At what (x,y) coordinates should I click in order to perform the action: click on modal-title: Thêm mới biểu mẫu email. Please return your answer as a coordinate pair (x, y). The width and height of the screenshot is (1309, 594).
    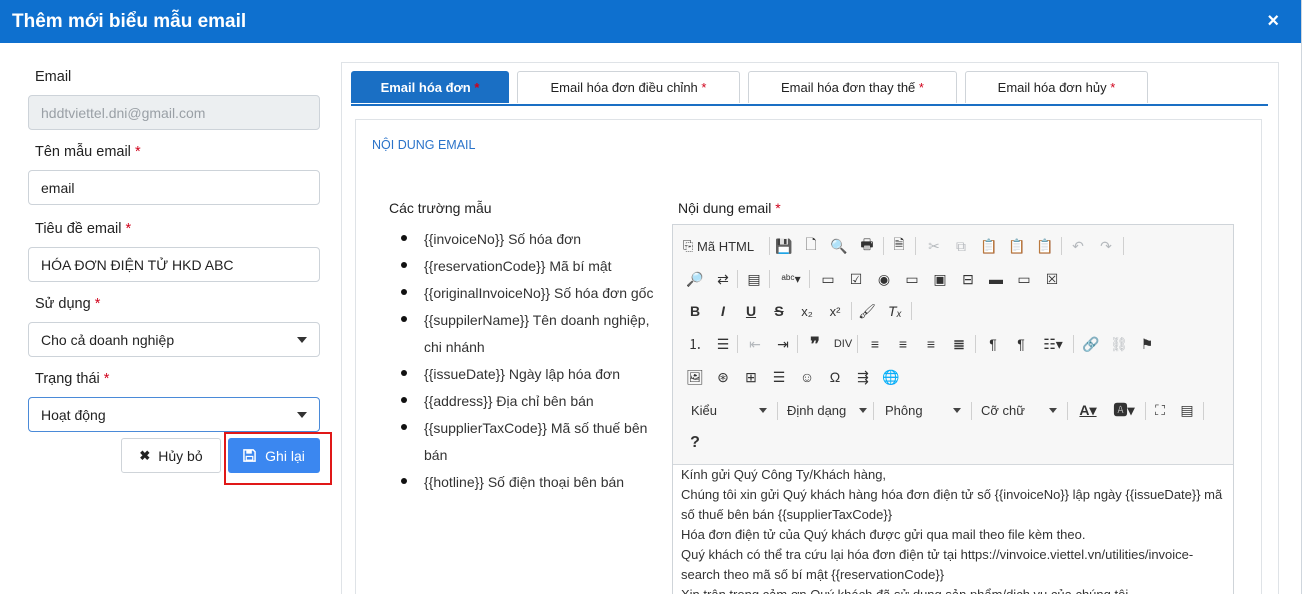
    Looking at the image, I should click on (129, 21).